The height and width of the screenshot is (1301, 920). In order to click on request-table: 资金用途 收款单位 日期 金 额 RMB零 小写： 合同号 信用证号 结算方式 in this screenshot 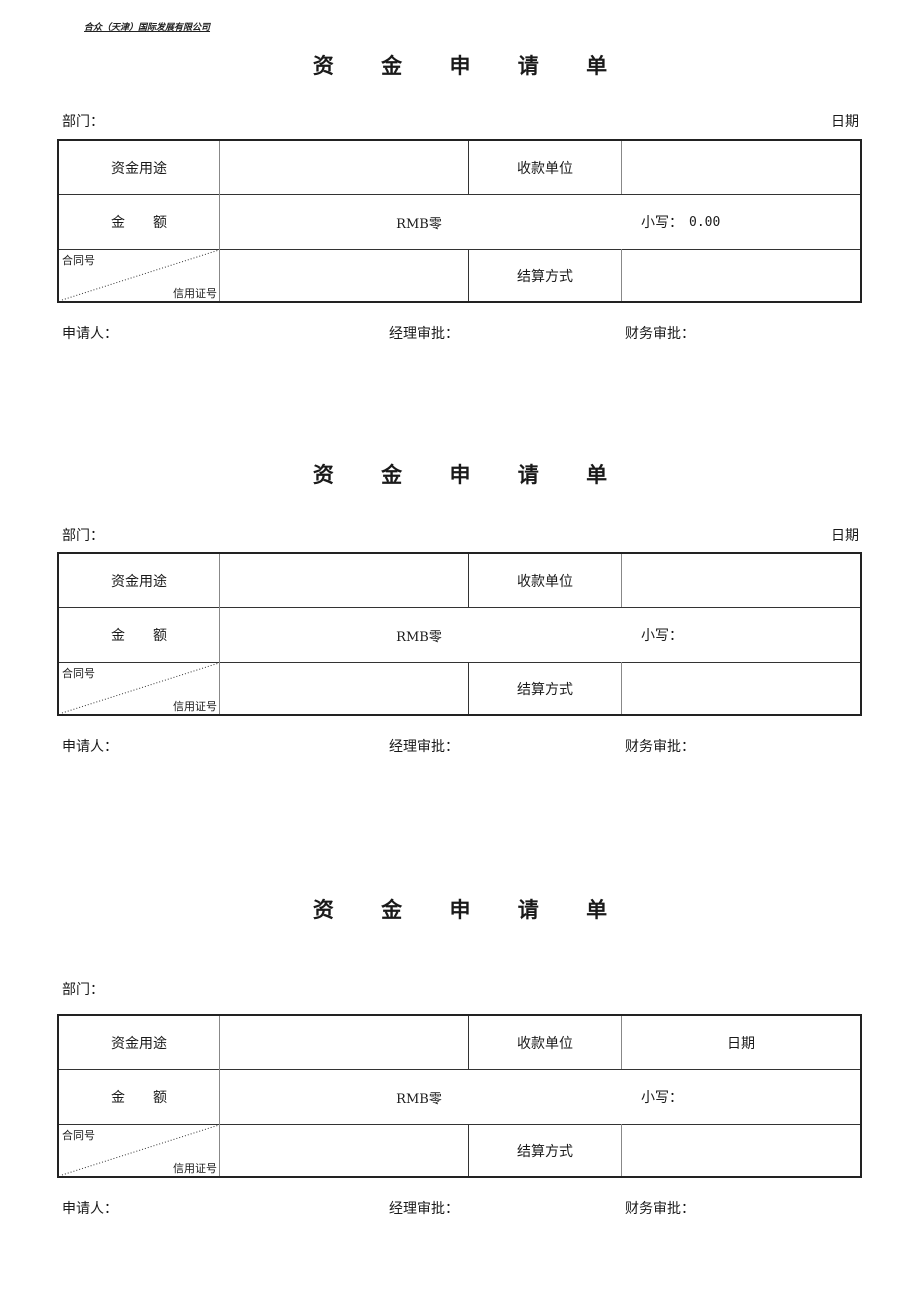, I will do `click(459, 1096)`.